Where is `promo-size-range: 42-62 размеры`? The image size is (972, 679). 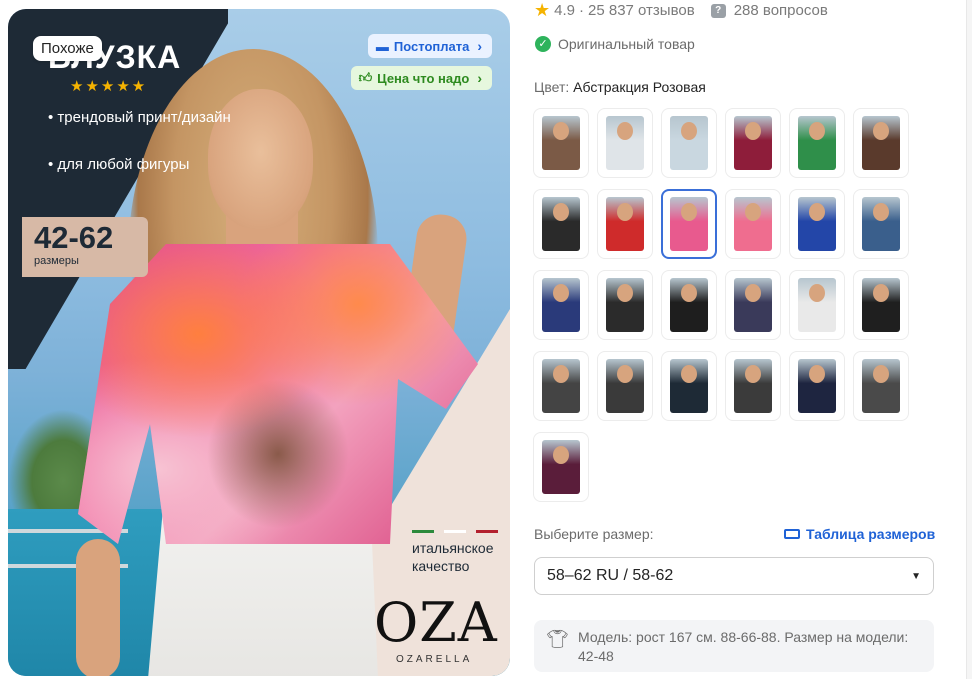
promo-size-range: 42-62 размеры is located at coordinates (85, 247).